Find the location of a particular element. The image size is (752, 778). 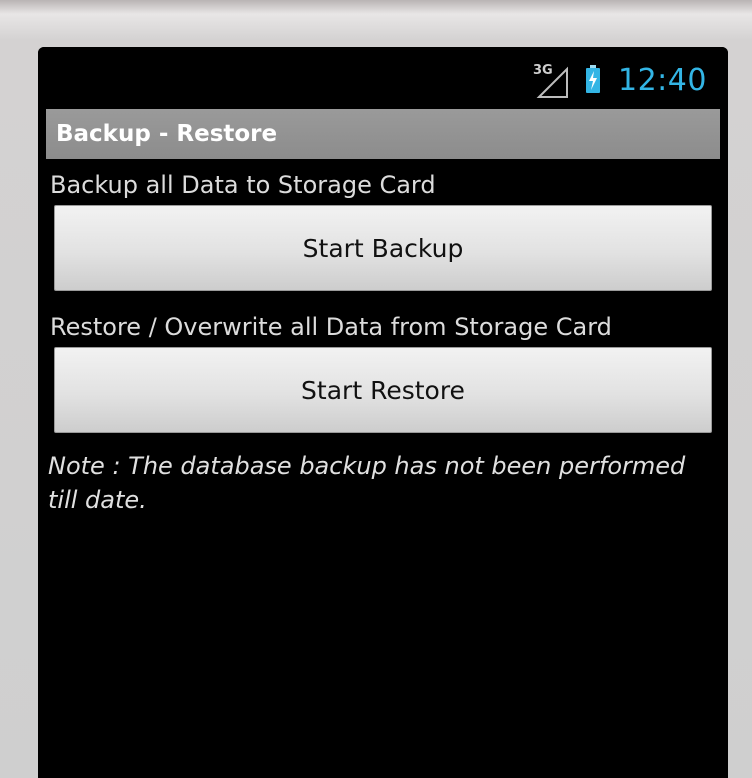

title-bar: Backup - Restore is located at coordinates (383, 134).